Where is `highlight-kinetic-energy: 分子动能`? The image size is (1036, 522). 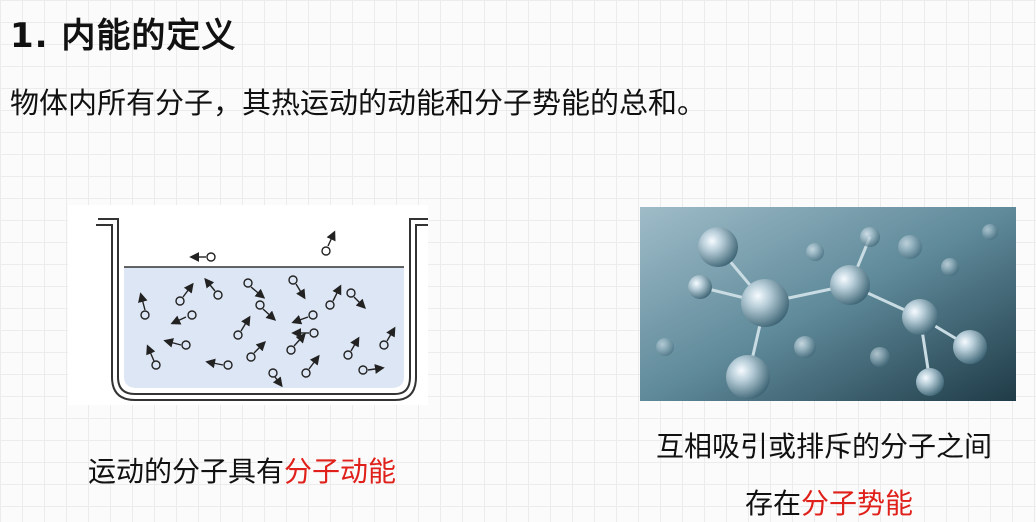 highlight-kinetic-energy: 分子动能 is located at coordinates (340, 471).